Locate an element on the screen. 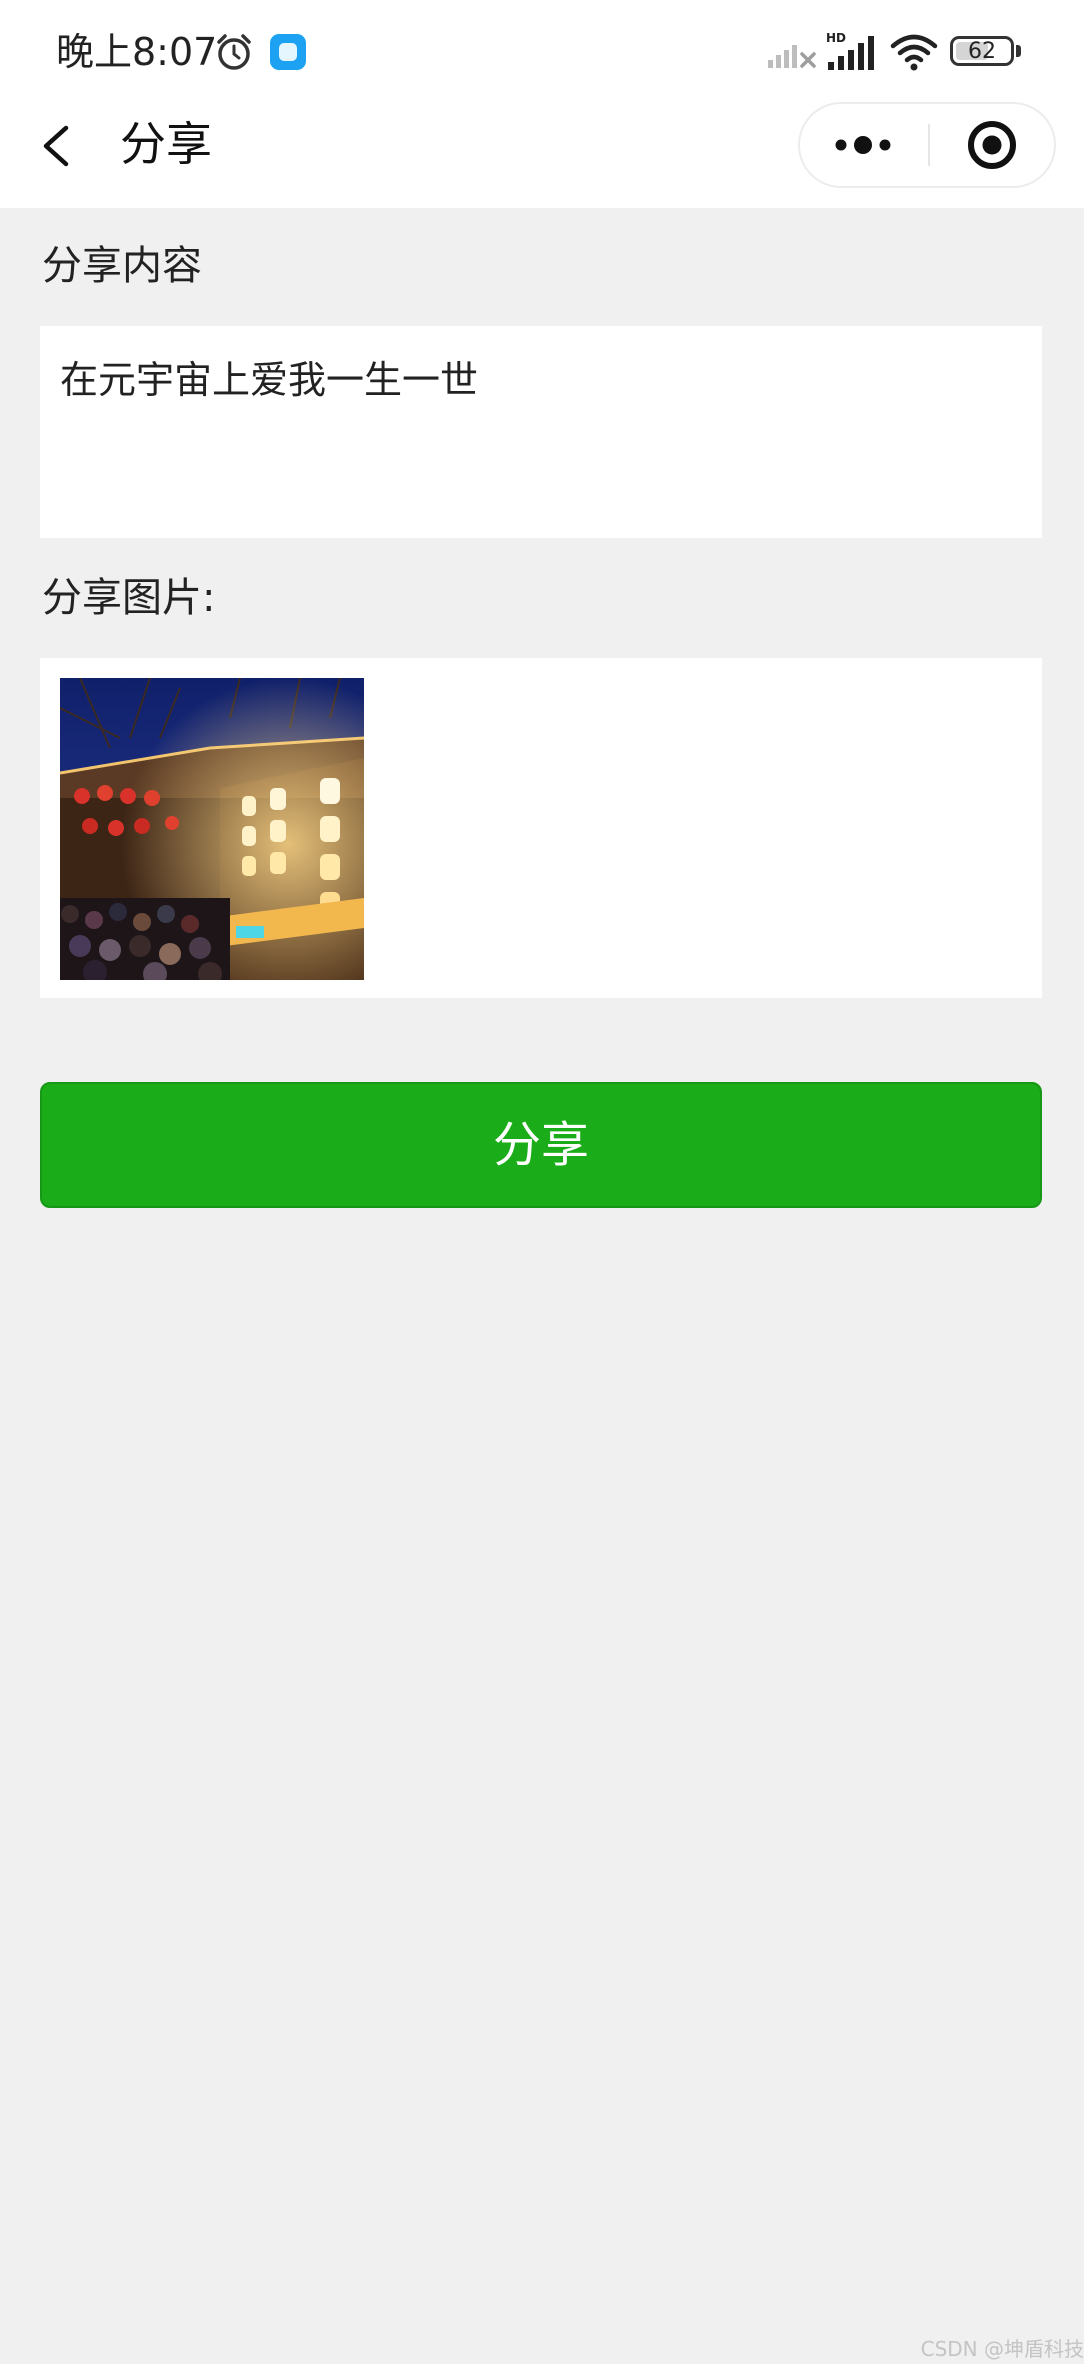  chevron-left-icon is located at coordinates (56, 146).